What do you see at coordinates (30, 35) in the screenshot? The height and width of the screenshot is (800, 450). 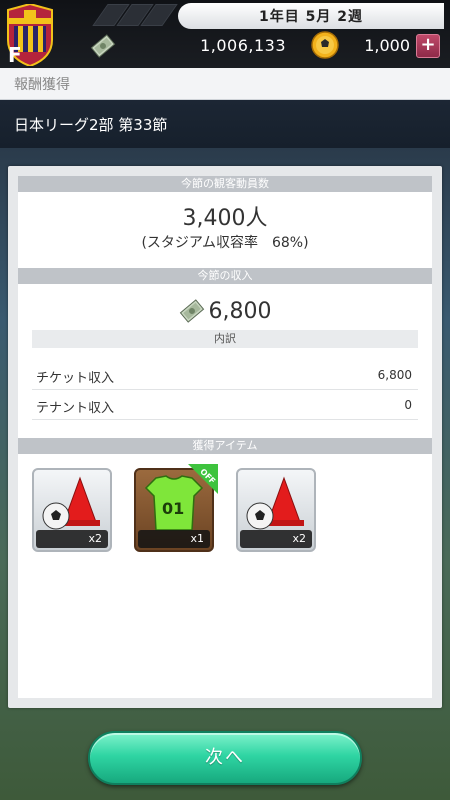 I see `club-badge-icon: F` at bounding box center [30, 35].